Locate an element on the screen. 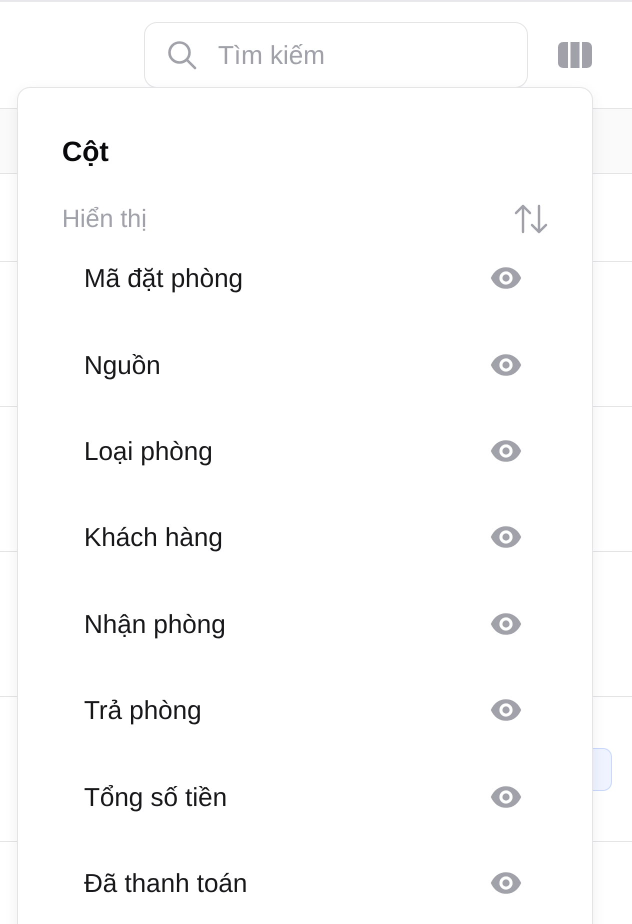  column-name: Tổng số tiền is located at coordinates (156, 796).